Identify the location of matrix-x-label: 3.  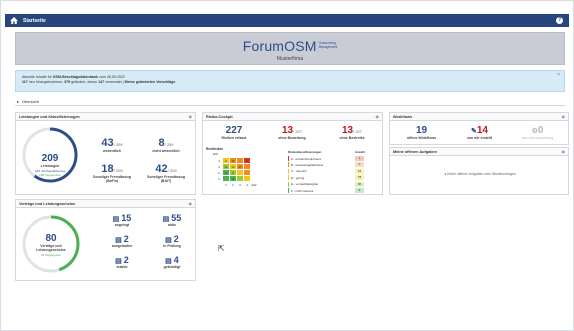
(240, 184).